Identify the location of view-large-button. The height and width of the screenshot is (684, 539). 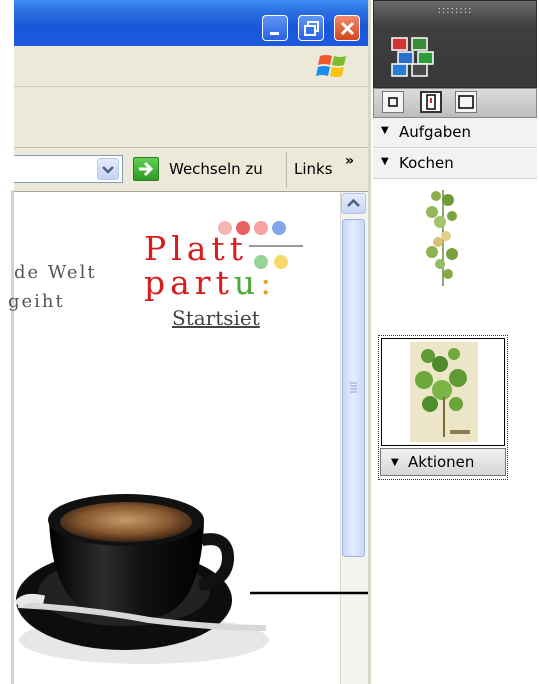
(466, 102).